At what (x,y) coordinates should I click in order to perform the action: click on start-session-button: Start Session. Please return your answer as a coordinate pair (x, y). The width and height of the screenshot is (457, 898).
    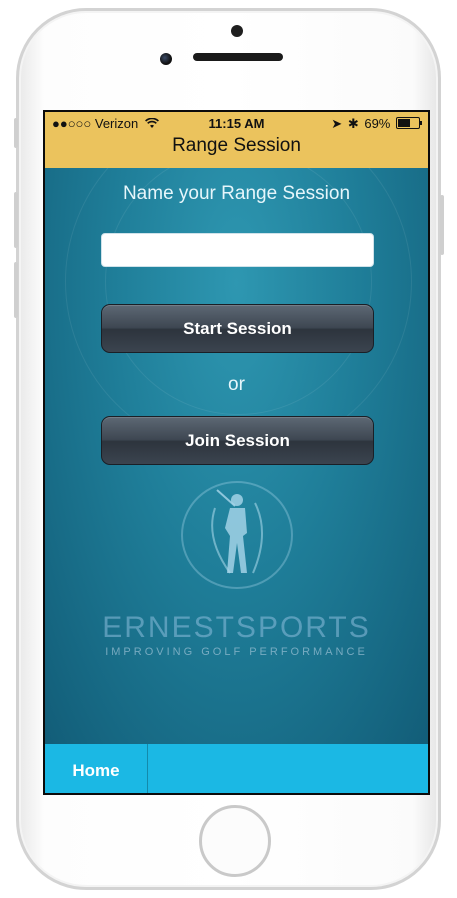
    Looking at the image, I should click on (237, 328).